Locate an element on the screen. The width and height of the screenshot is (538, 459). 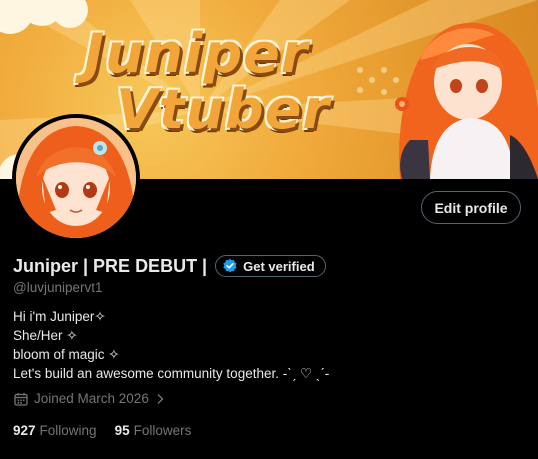
bio-line: She/Her ✧ is located at coordinates (45, 335).